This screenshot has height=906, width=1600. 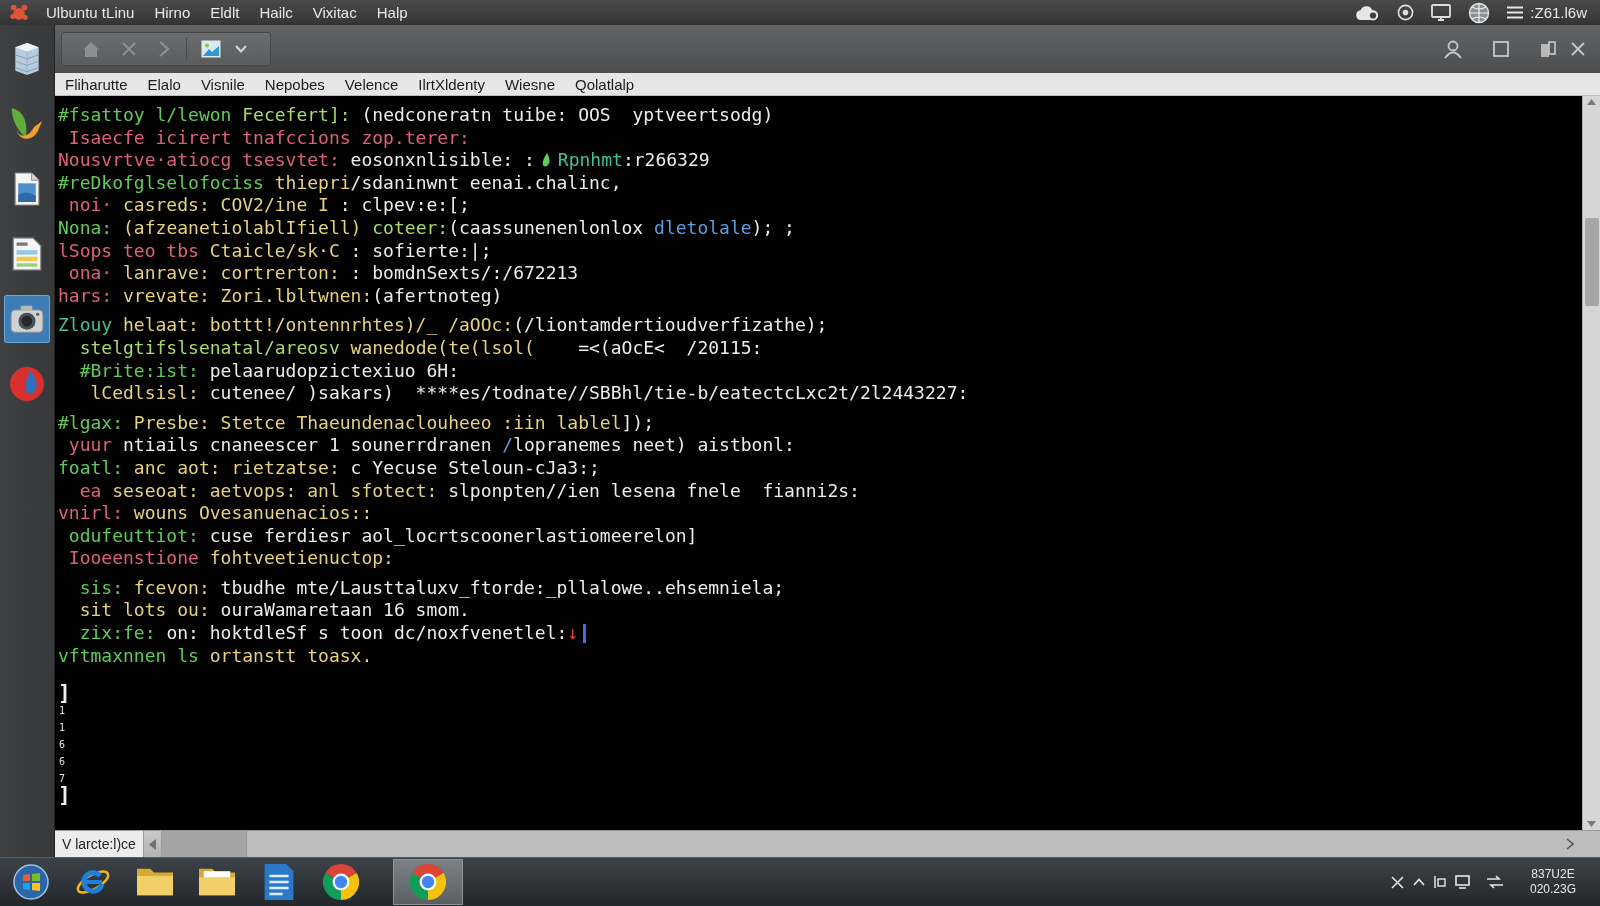 What do you see at coordinates (1397, 882) in the screenshot?
I see `cross-icon` at bounding box center [1397, 882].